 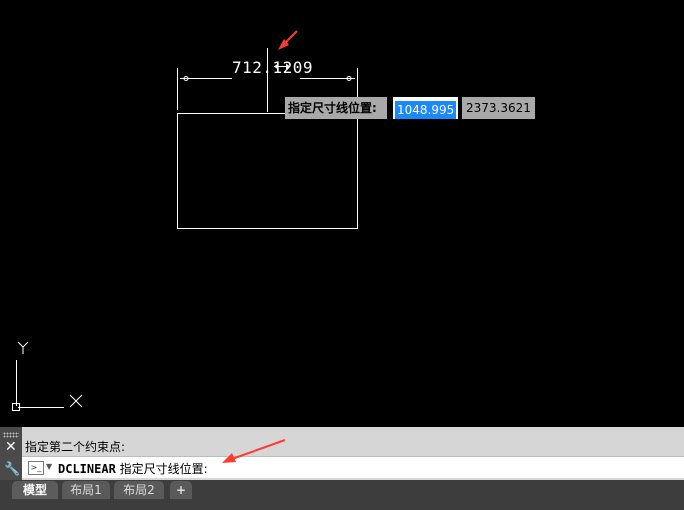 I want to click on add-layout-button: +, so click(x=181, y=490).